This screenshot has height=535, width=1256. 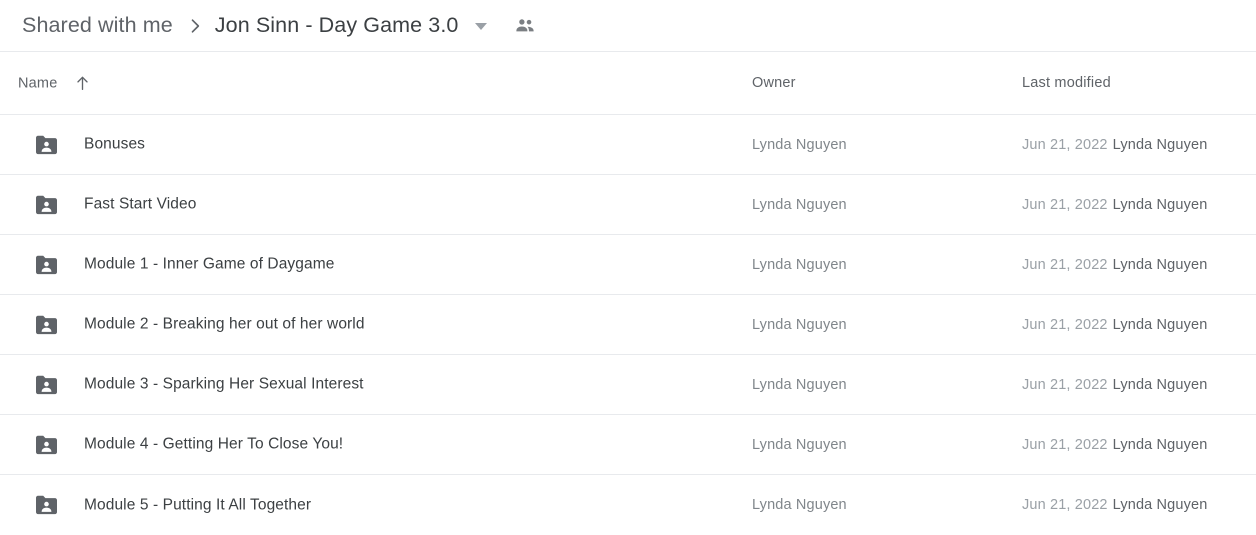 I want to click on row-name-cell: Module 3 - Sparking Her Sexual Interest, so click(x=200, y=384).